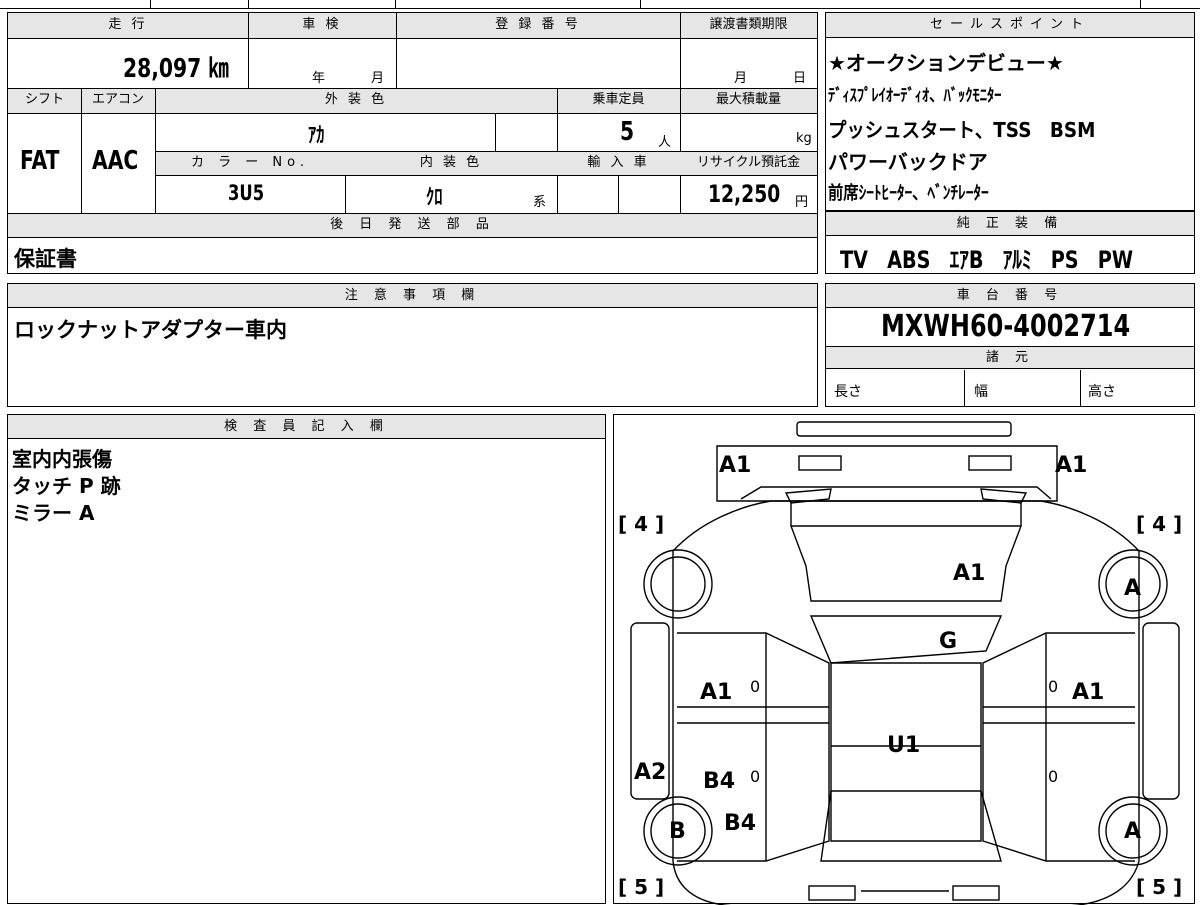 This screenshot has width=1200, height=905. I want to click on ext-color-value: ｱｶ, so click(316, 135).